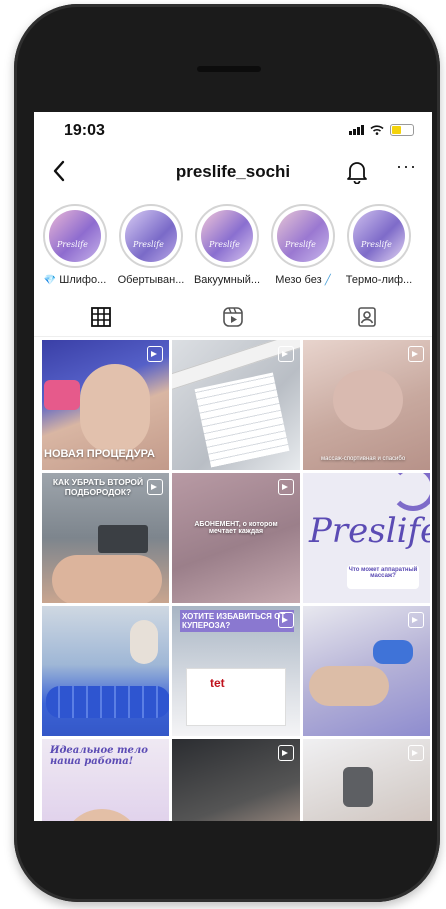 Image resolution: width=446 pixels, height=909 pixels. I want to click on post-tile: НОВАЯ ПРОЦЕДУРА, so click(105, 405).